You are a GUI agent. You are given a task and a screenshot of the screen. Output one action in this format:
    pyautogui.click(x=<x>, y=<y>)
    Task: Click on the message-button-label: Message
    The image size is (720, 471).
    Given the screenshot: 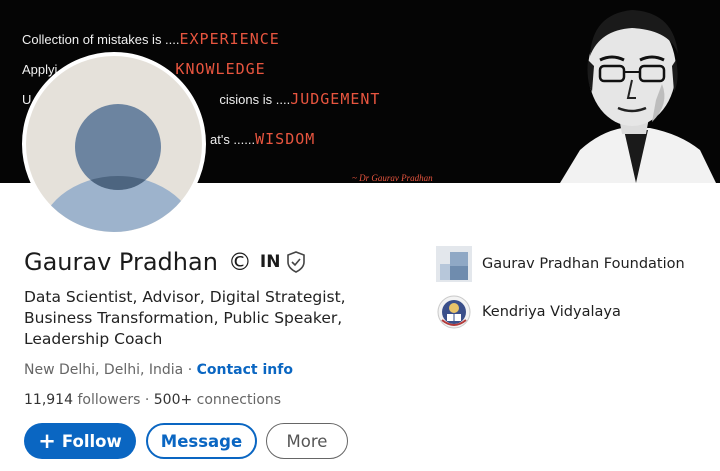 What is the action you would take?
    pyautogui.click(x=201, y=441)
    